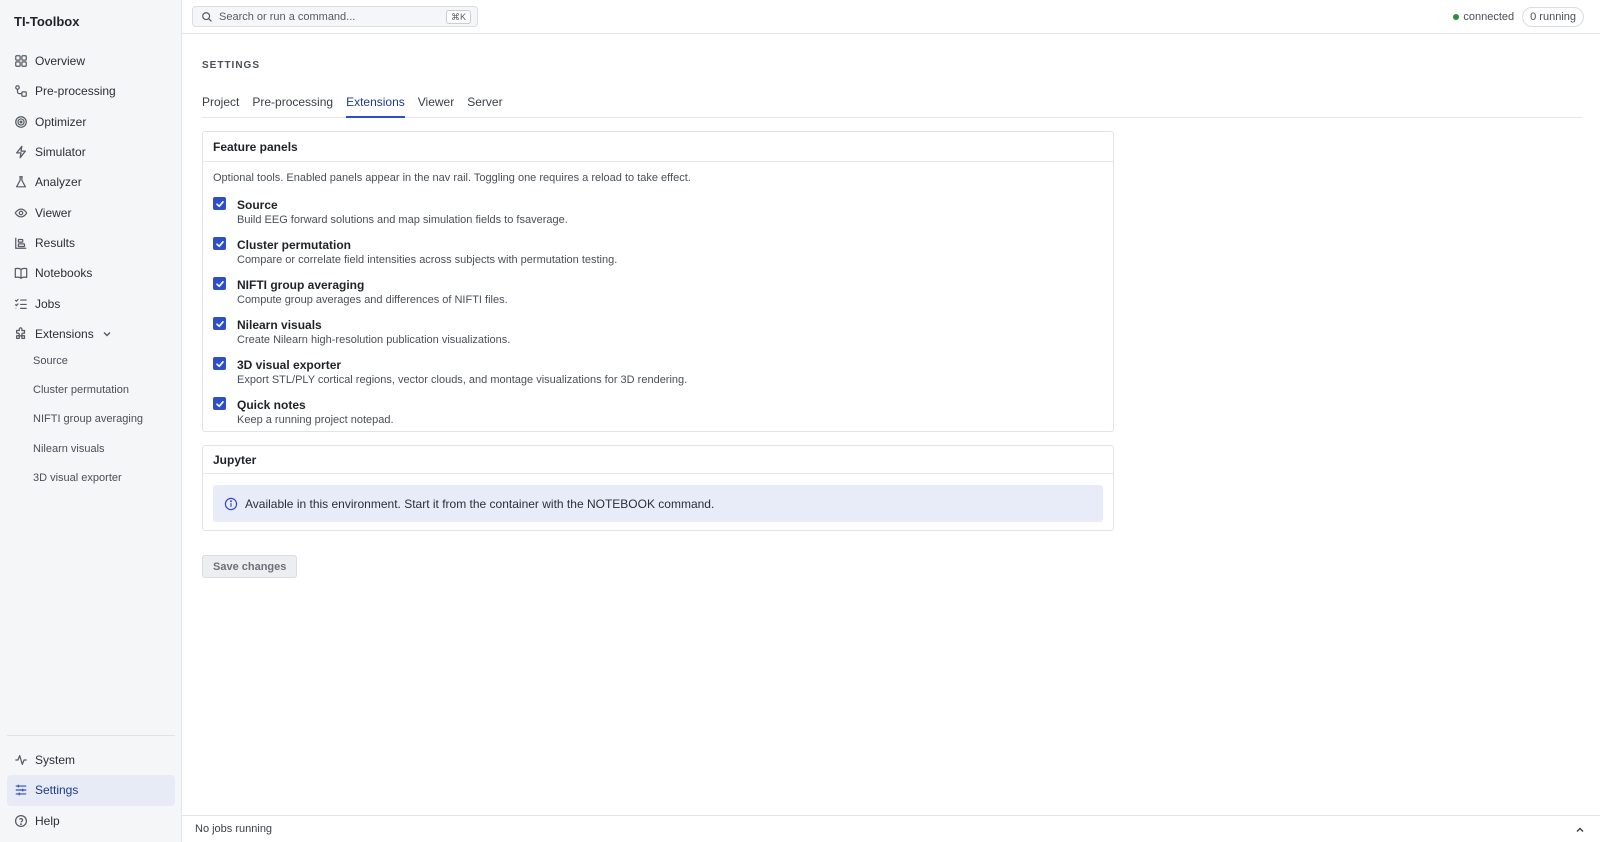 This screenshot has height=842, width=1600. What do you see at coordinates (91, 821) in the screenshot?
I see `sidebar-item-help: Help` at bounding box center [91, 821].